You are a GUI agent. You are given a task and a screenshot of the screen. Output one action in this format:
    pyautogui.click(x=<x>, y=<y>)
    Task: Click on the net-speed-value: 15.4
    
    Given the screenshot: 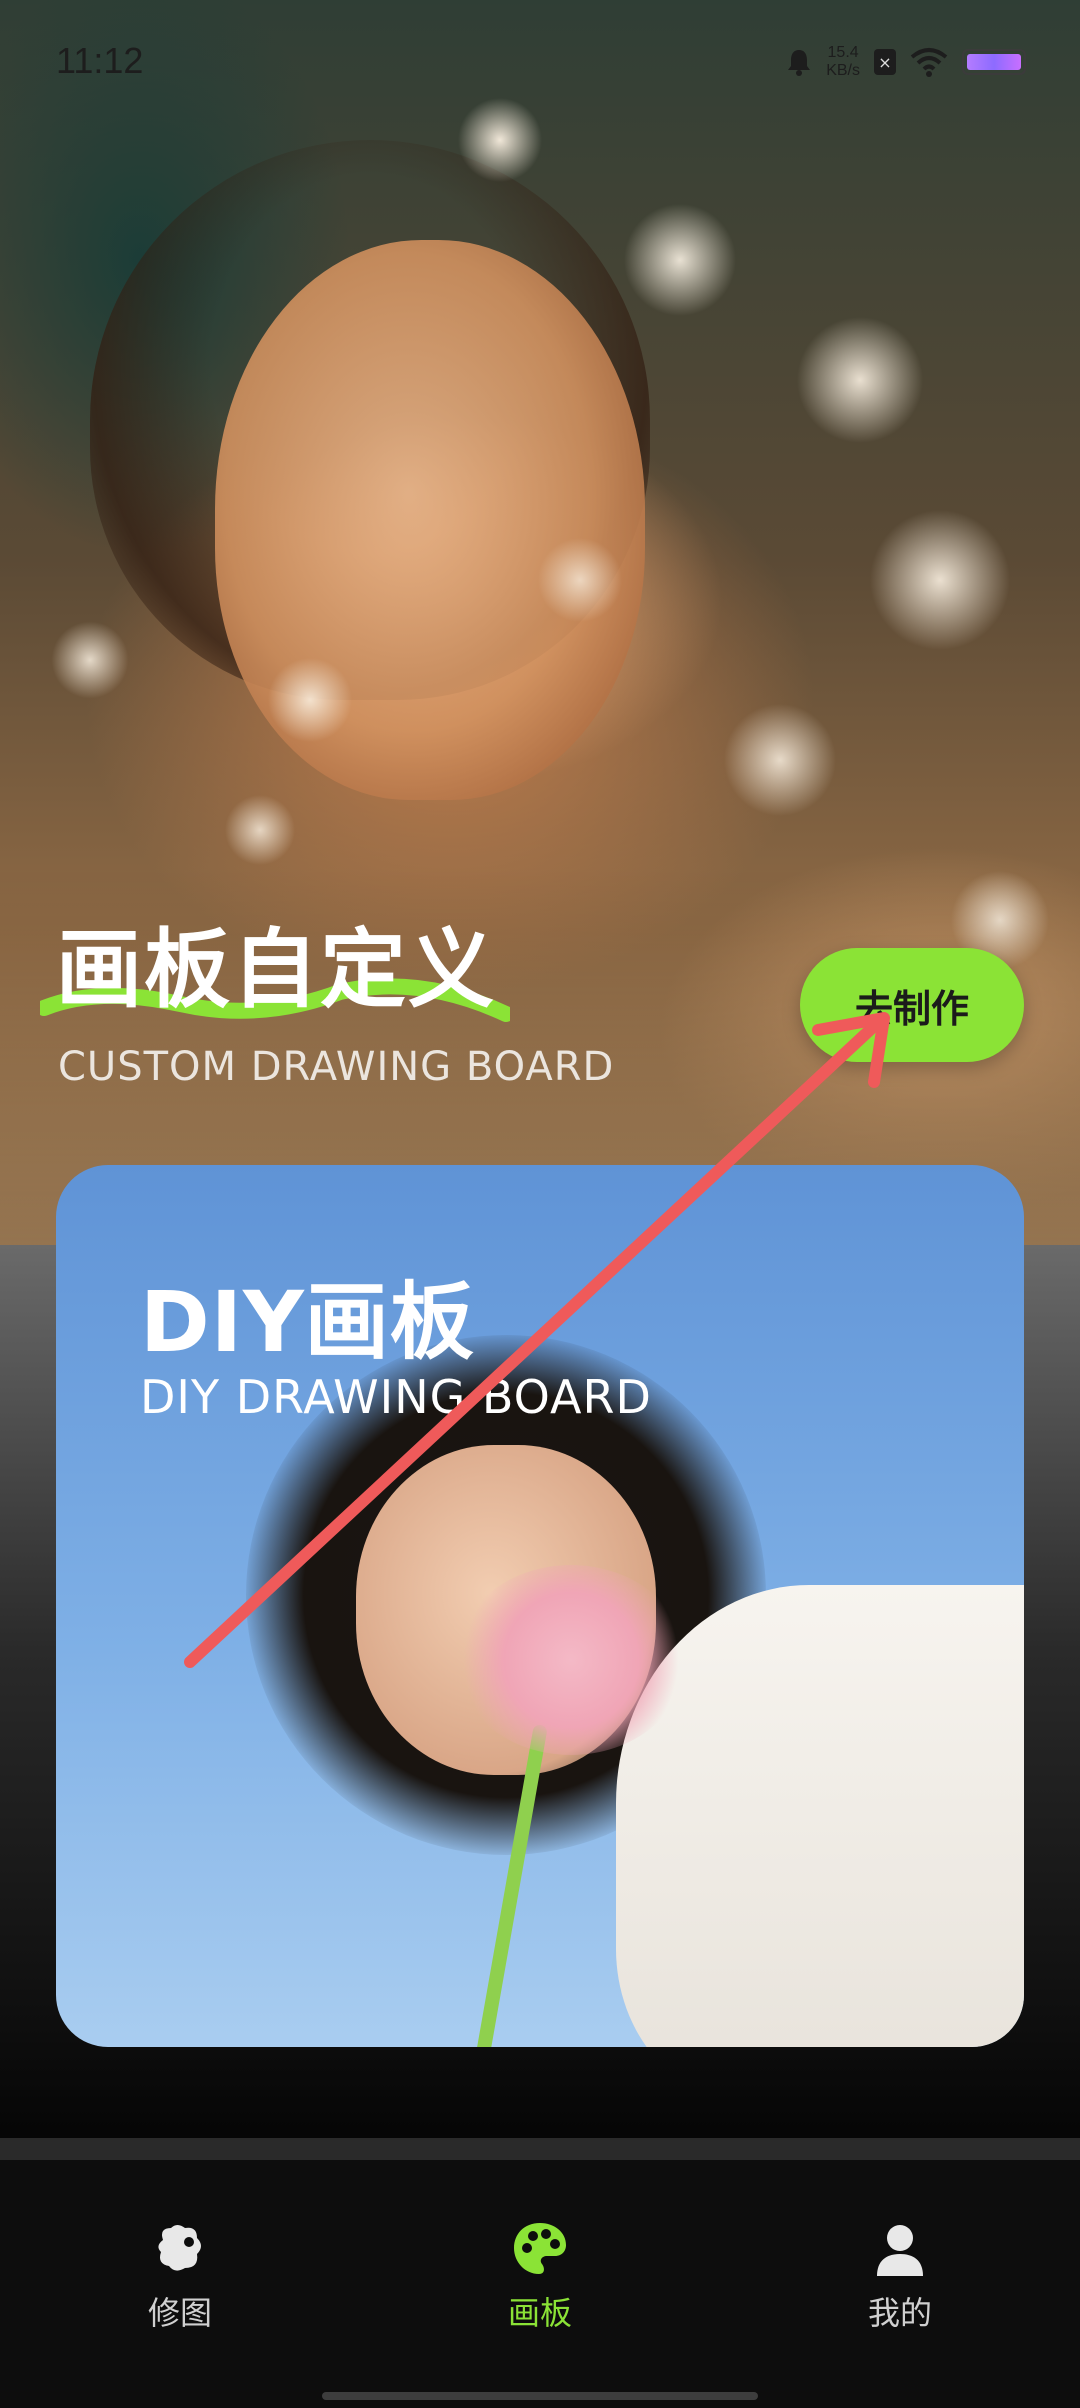 What is the action you would take?
    pyautogui.click(x=843, y=52)
    